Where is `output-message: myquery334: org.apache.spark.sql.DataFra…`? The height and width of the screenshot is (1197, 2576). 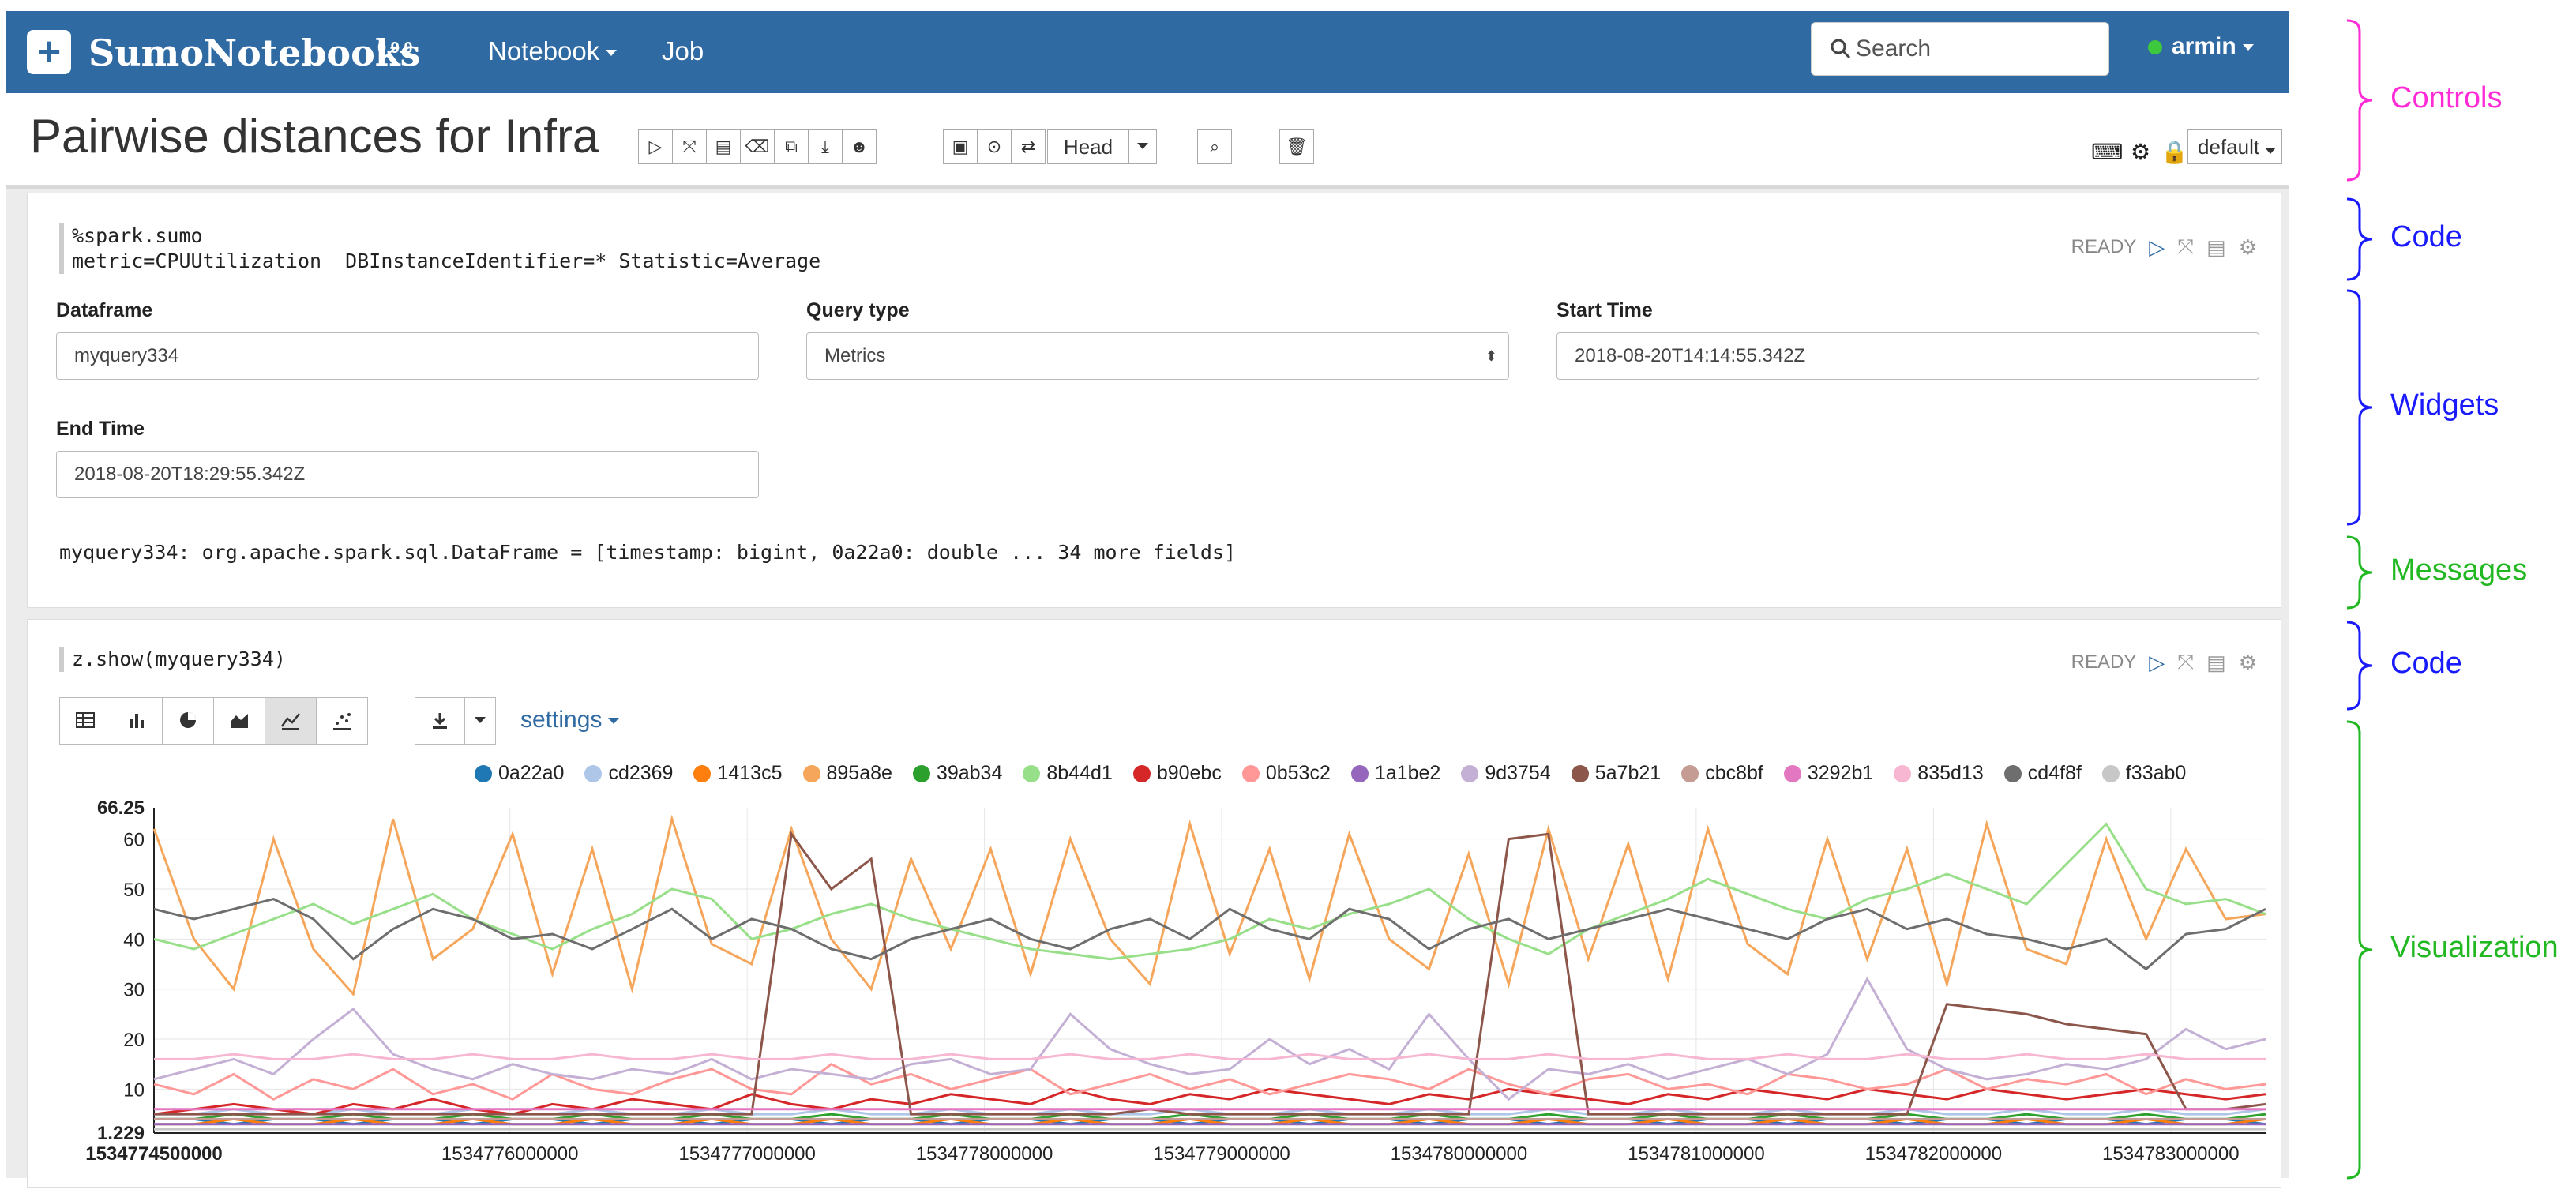
output-message: myquery334: org.apache.spark.sql.DataFra… is located at coordinates (648, 552).